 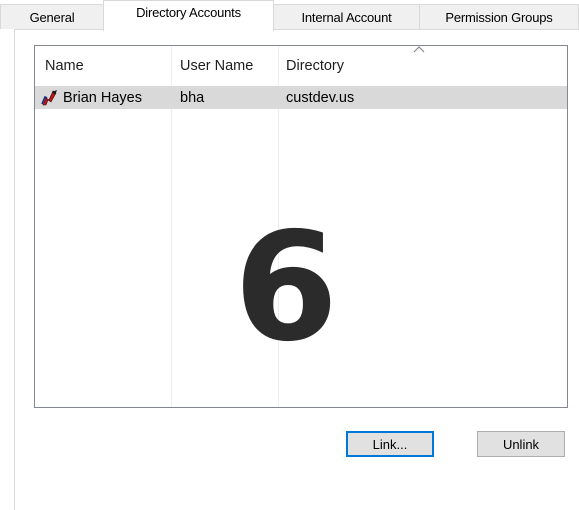 I want to click on unlink-button-label: Unlink, so click(x=521, y=444).